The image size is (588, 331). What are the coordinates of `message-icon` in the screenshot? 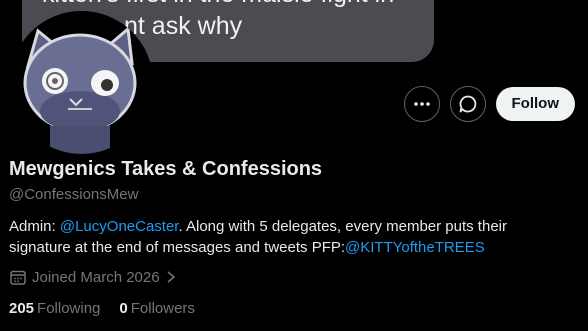 It's located at (467, 104).